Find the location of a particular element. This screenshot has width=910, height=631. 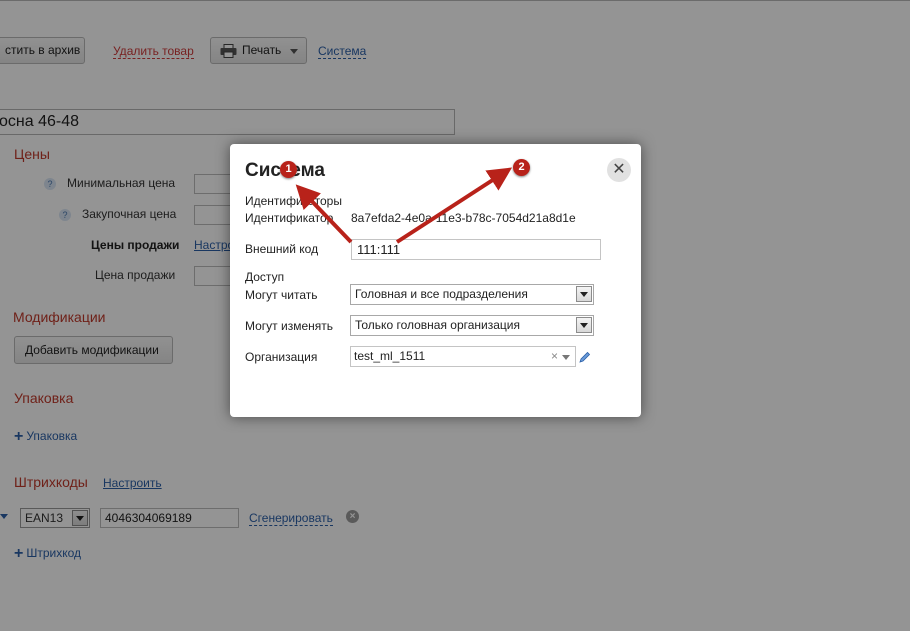

can-read-select: Головная и все подразделения is located at coordinates (472, 294).